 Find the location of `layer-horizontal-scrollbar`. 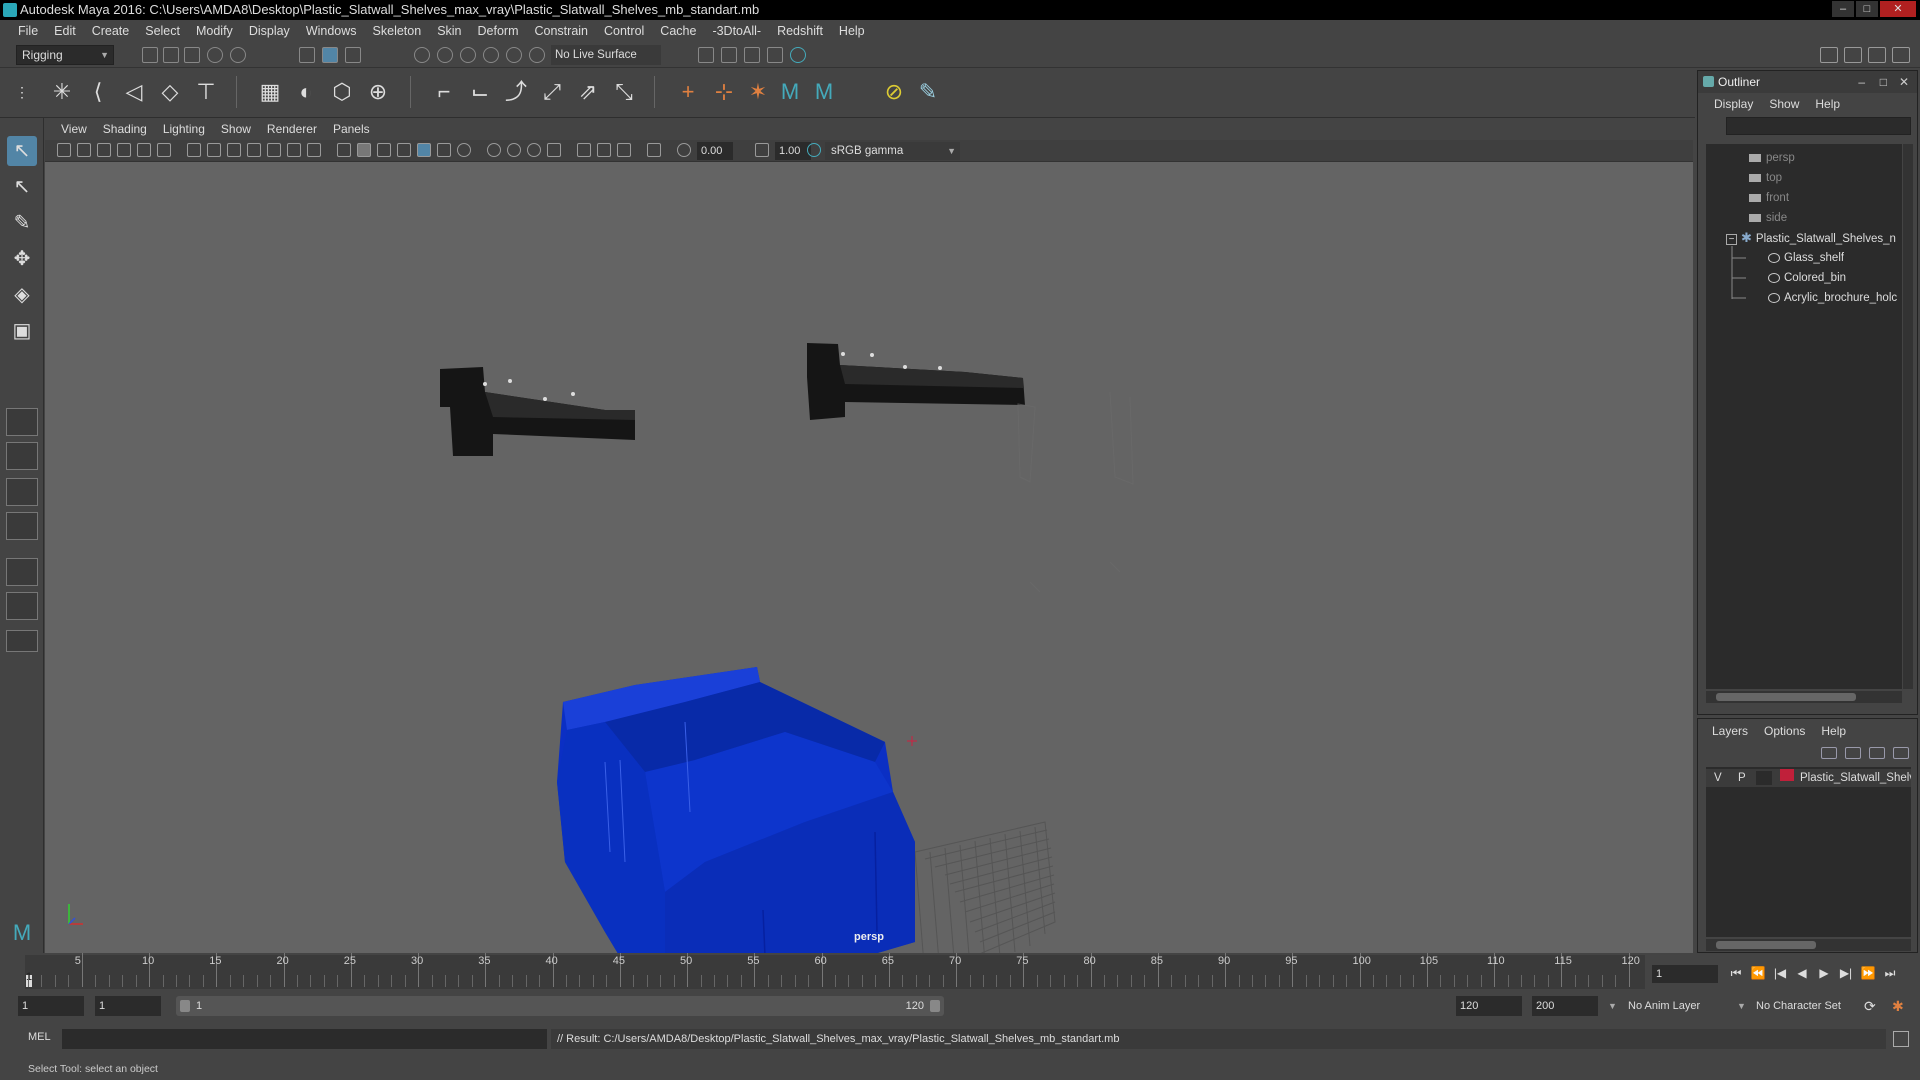

layer-horizontal-scrollbar is located at coordinates (1808, 945).